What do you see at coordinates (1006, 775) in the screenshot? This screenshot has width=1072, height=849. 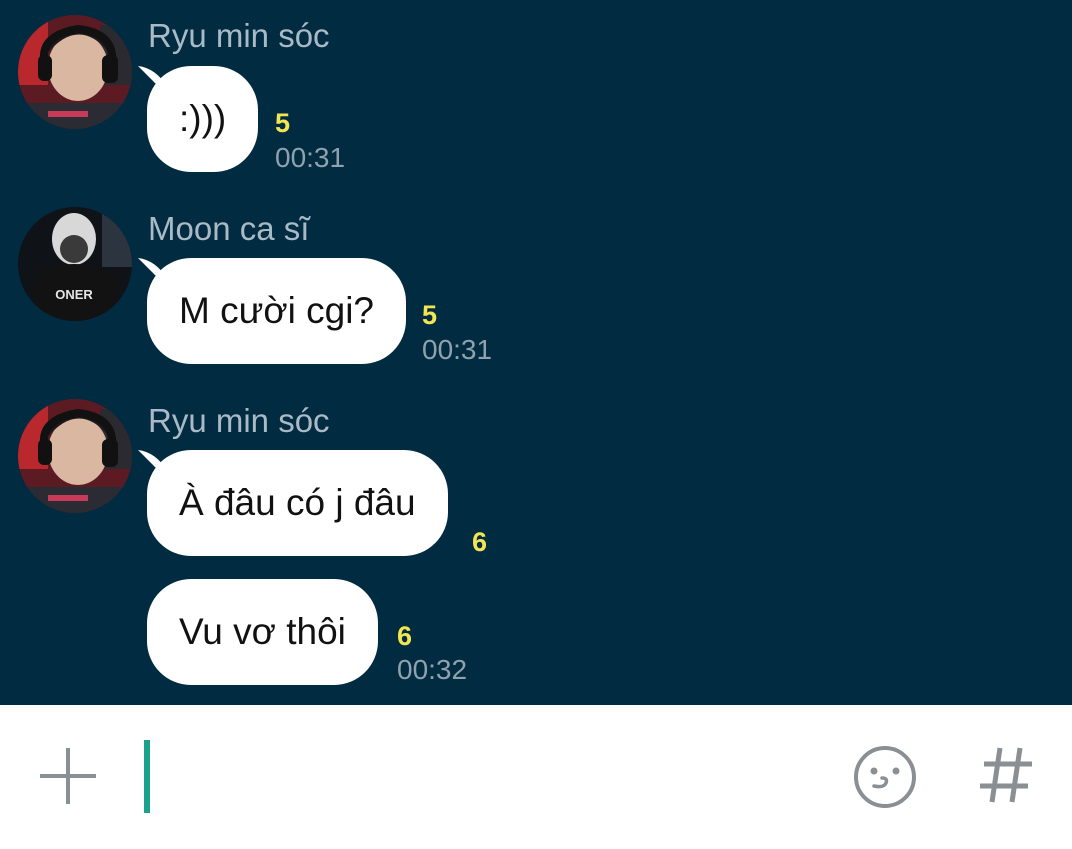 I see `hashtag-icon` at bounding box center [1006, 775].